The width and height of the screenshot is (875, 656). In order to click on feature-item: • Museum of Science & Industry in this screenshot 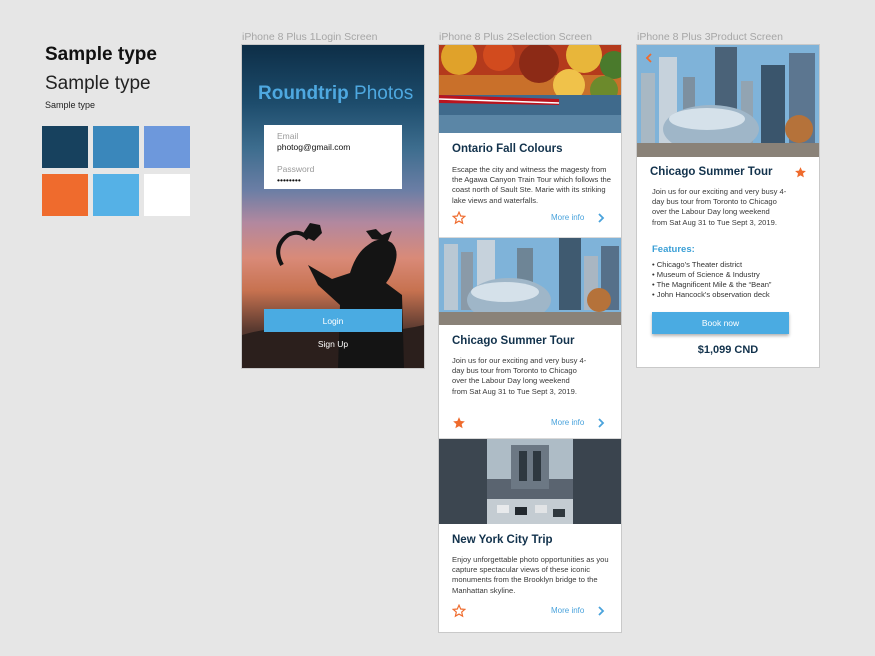, I will do `click(706, 274)`.